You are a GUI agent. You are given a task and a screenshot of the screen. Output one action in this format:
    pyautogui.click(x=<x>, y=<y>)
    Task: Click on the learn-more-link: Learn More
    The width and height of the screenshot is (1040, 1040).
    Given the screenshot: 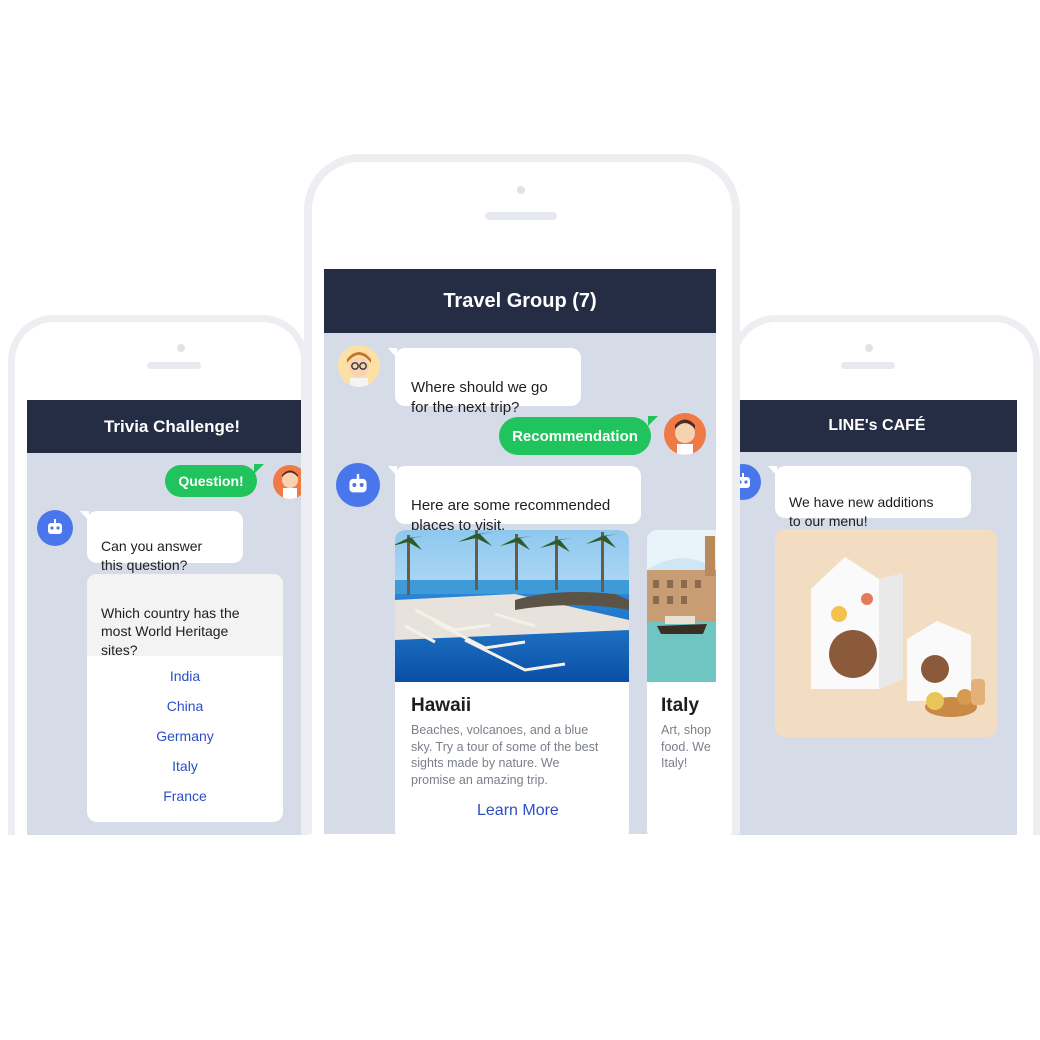 What is the action you would take?
    pyautogui.click(x=518, y=811)
    